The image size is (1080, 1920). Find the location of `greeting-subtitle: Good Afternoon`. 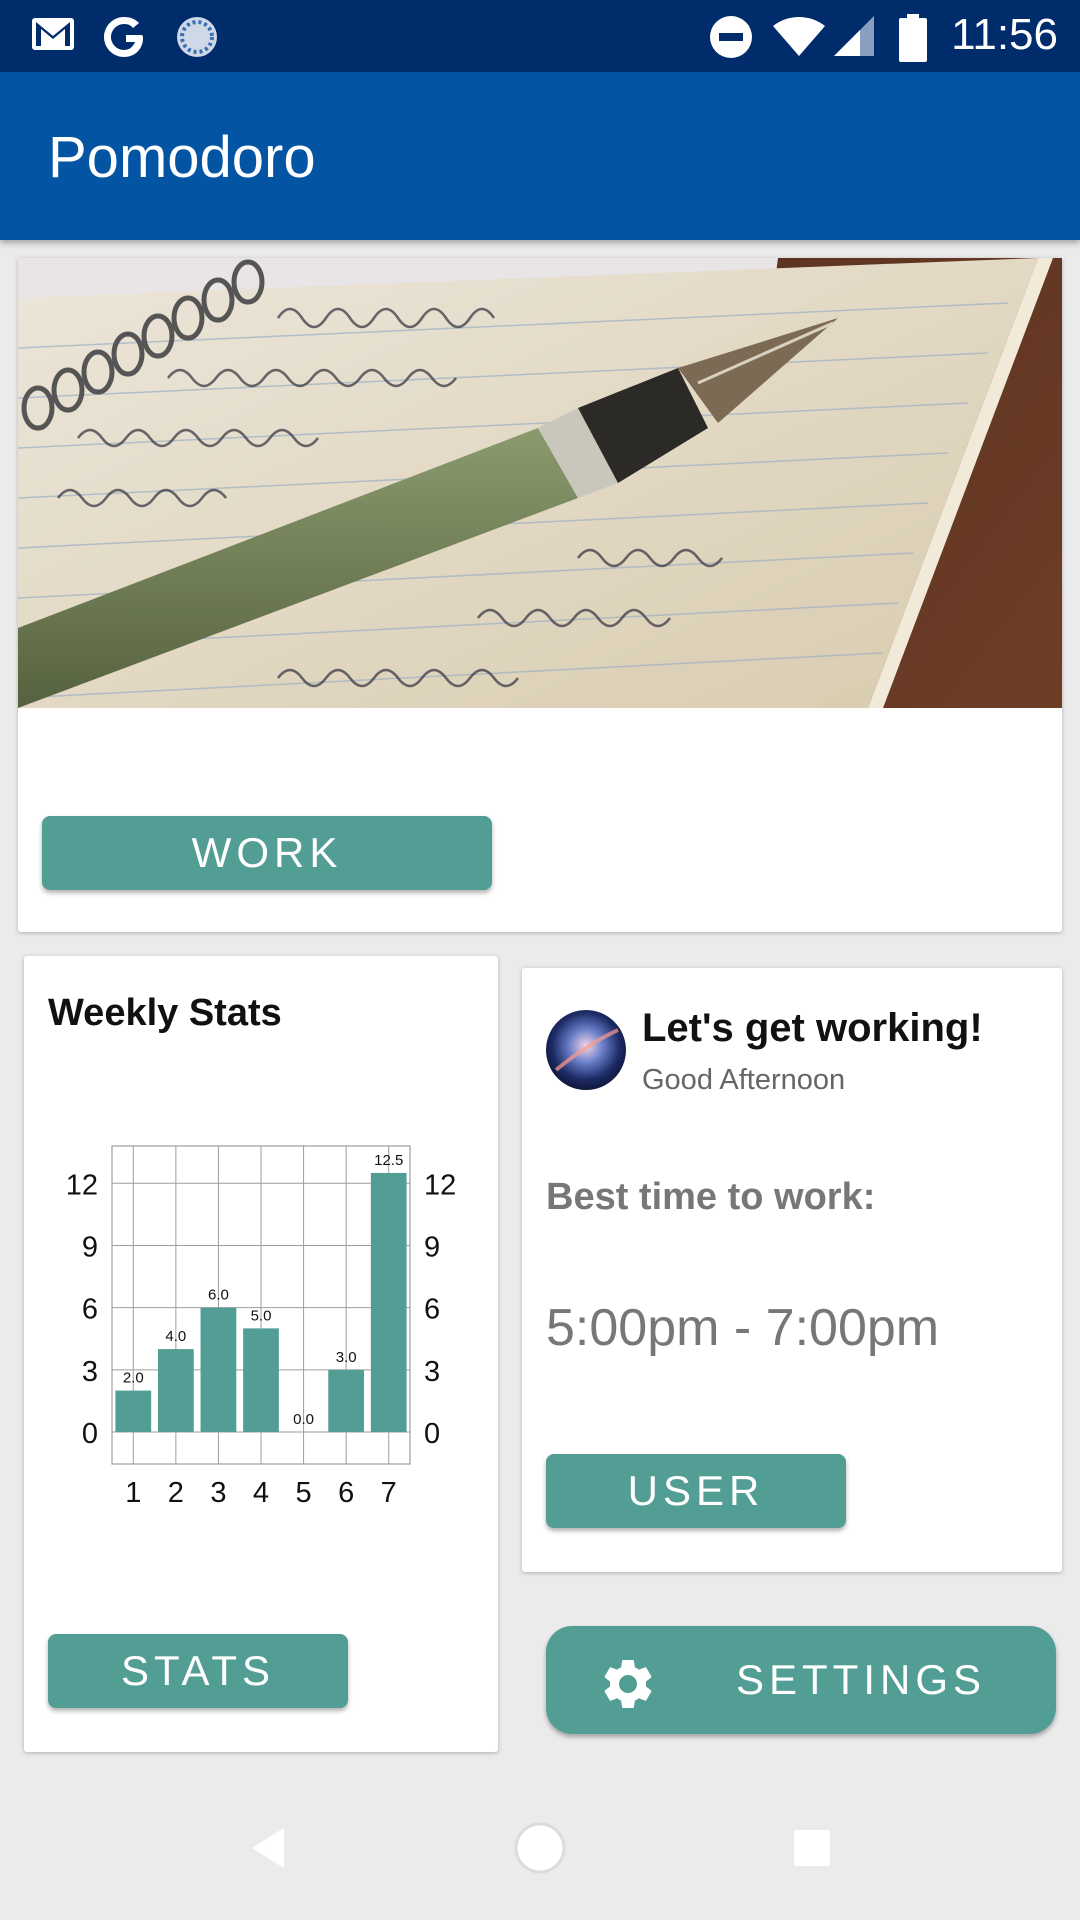

greeting-subtitle: Good Afternoon is located at coordinates (744, 1080).